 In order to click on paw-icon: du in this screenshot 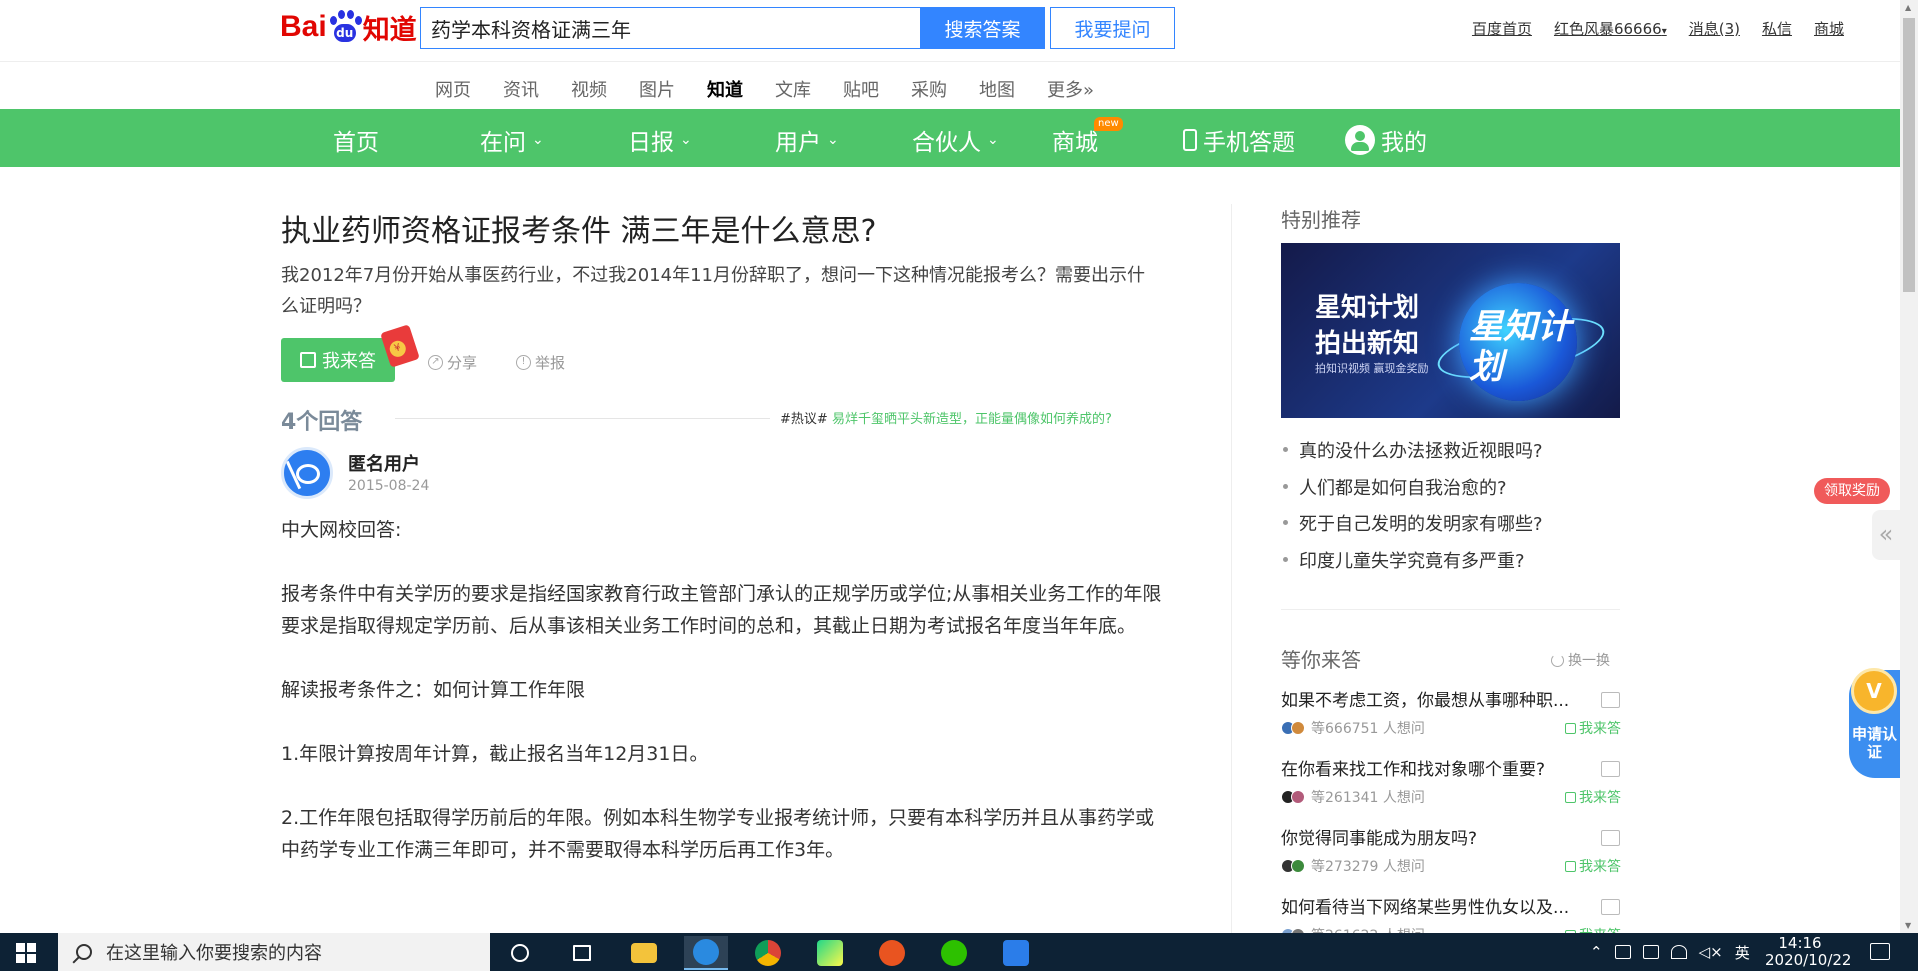, I will do `click(345, 27)`.